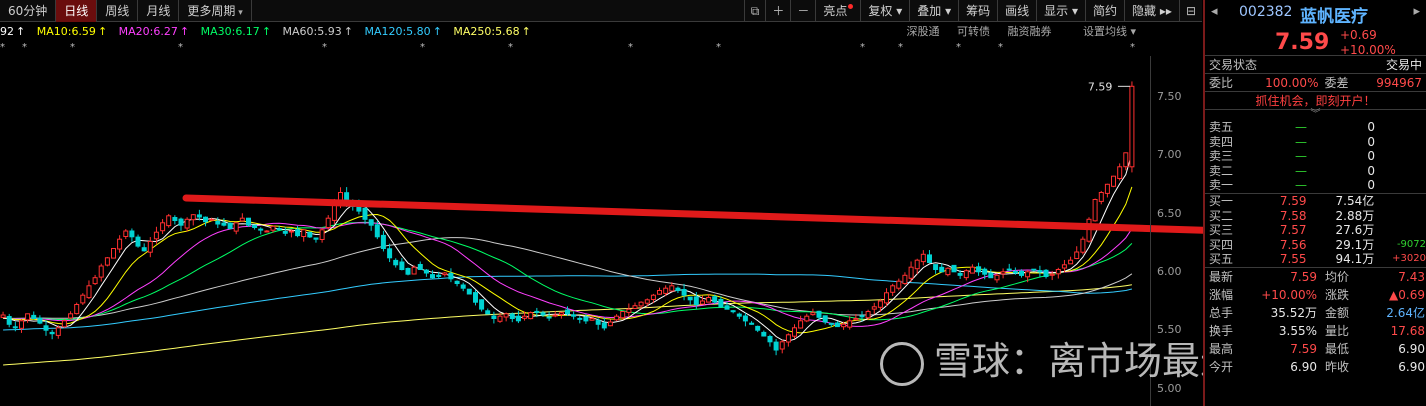 Image resolution: width=1426 pixels, height=406 pixels. Describe the element at coordinates (77, 11) in the screenshot. I see `tab-daily: 日线` at that location.